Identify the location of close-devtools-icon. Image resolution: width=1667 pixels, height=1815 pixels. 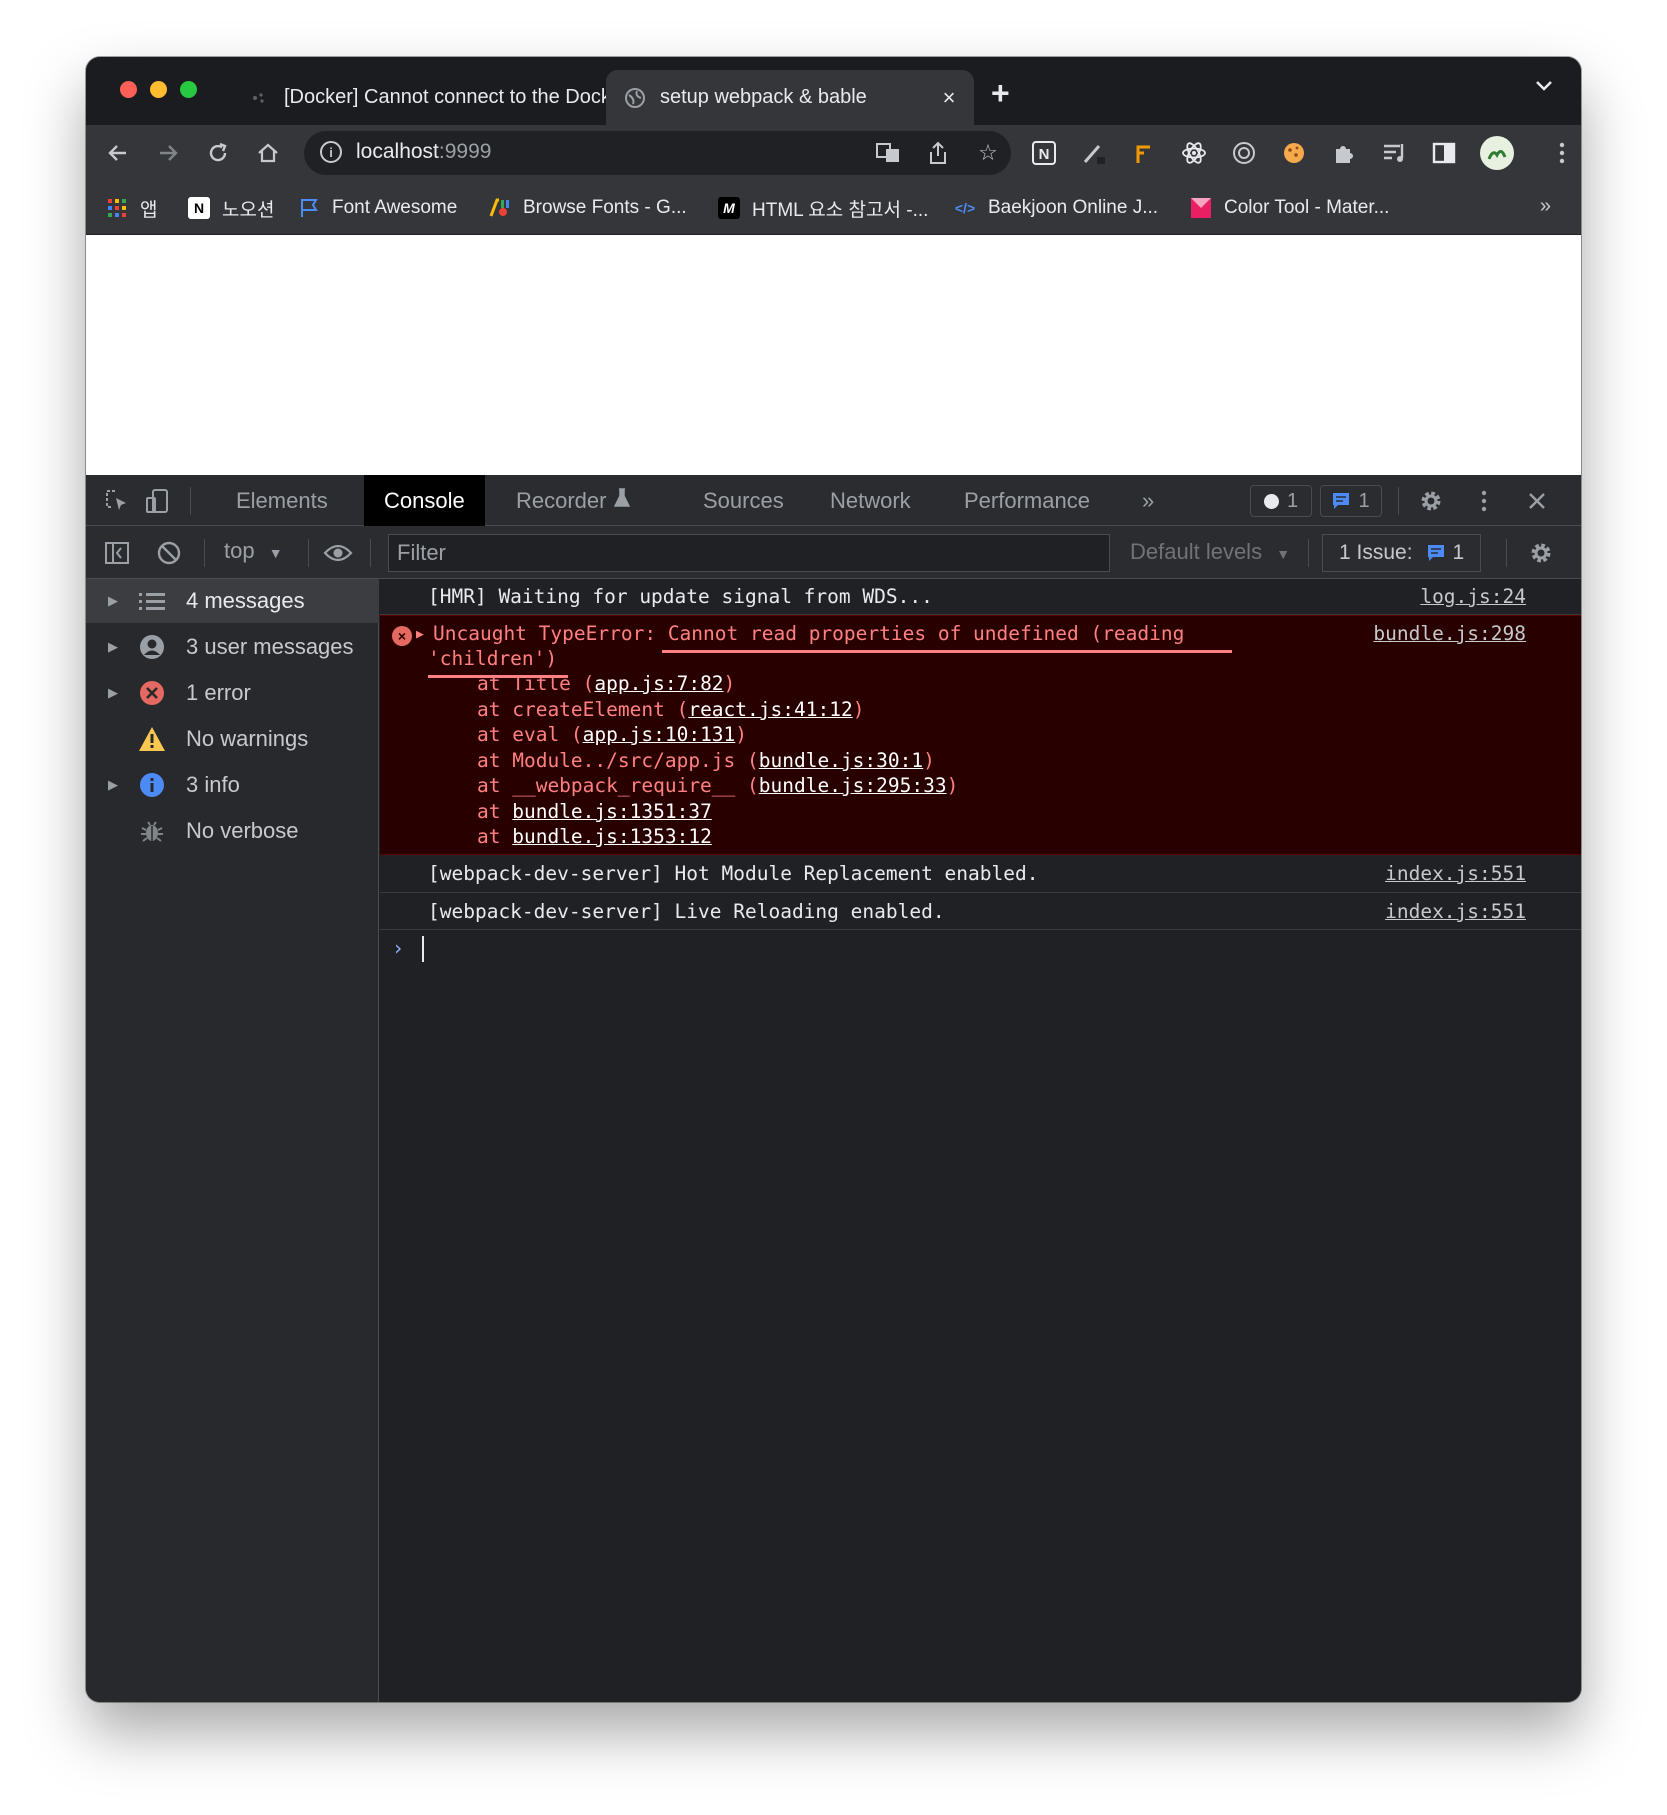
(1537, 501).